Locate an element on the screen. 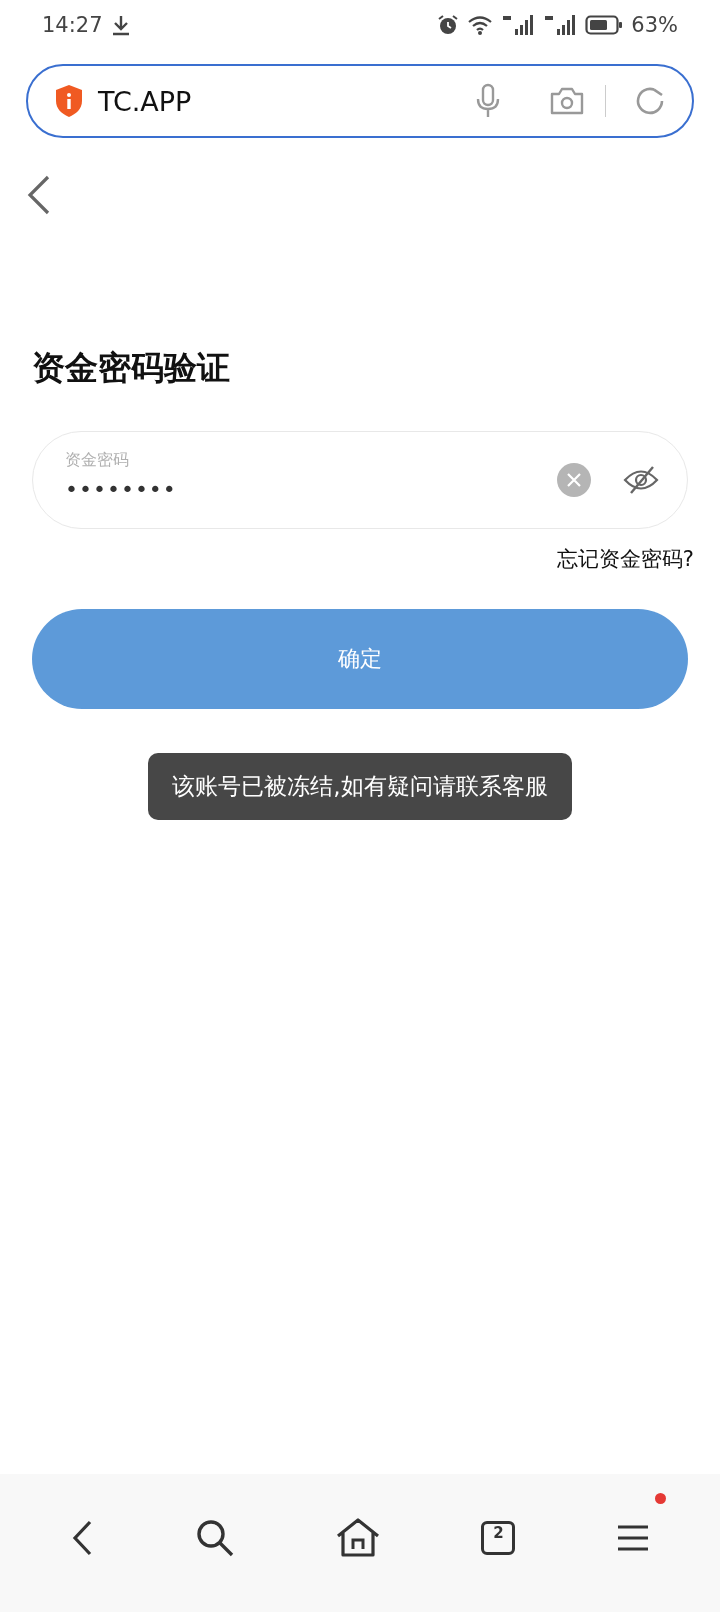  wifi-icon is located at coordinates (480, 25).